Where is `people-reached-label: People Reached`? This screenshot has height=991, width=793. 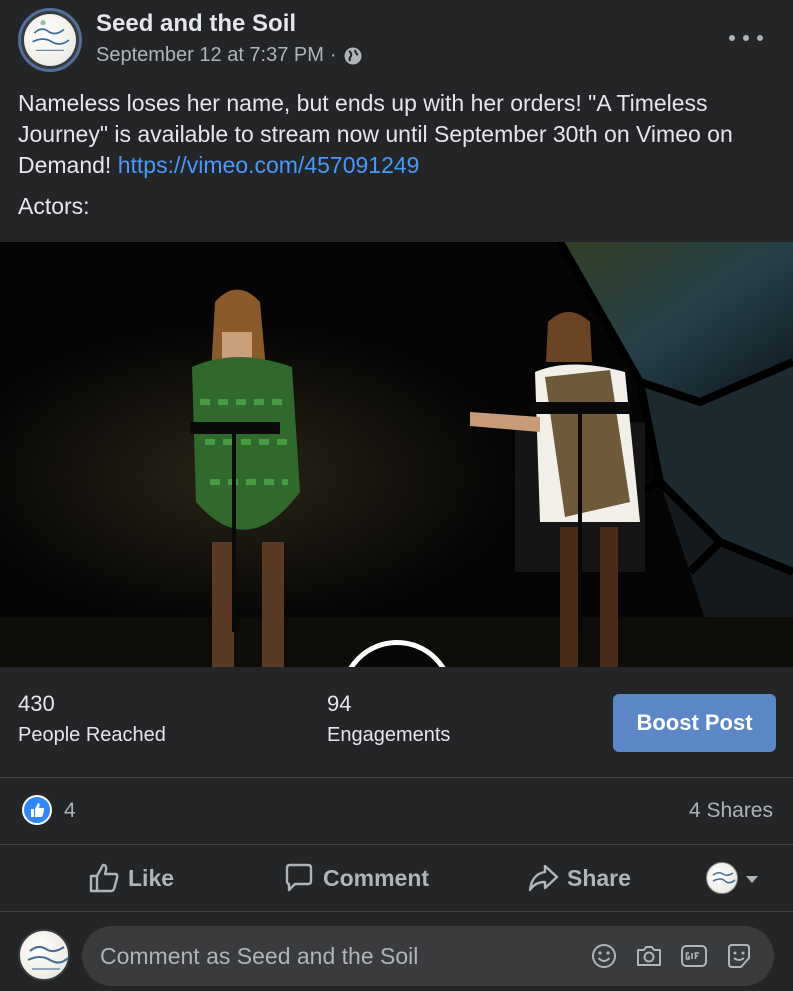 people-reached-label: People Reached is located at coordinates (92, 735).